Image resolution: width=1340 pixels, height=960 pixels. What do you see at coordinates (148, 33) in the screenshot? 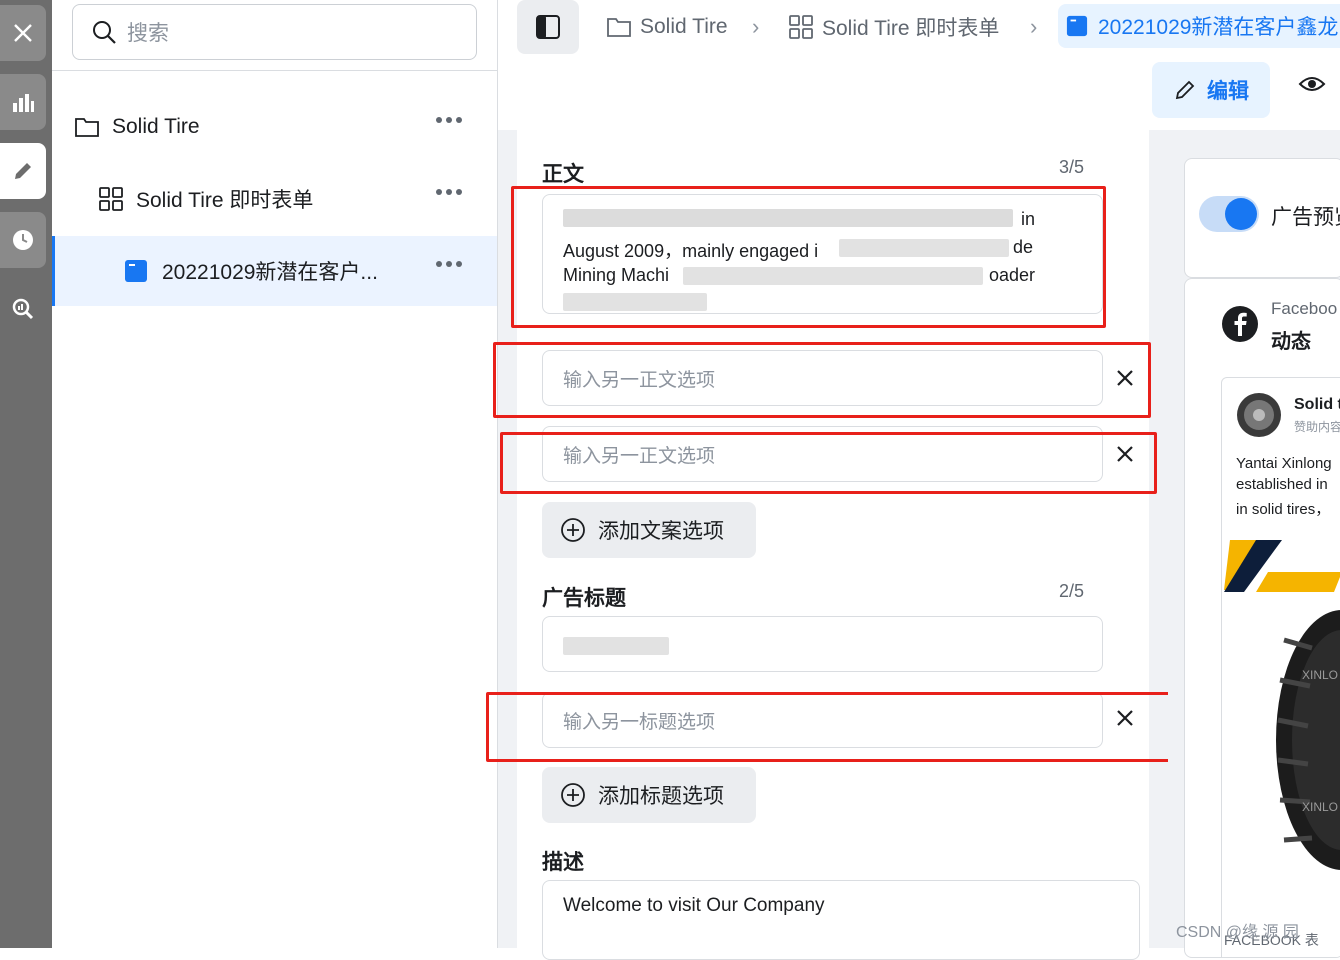
I see `search-placeholder: 搜索` at bounding box center [148, 33].